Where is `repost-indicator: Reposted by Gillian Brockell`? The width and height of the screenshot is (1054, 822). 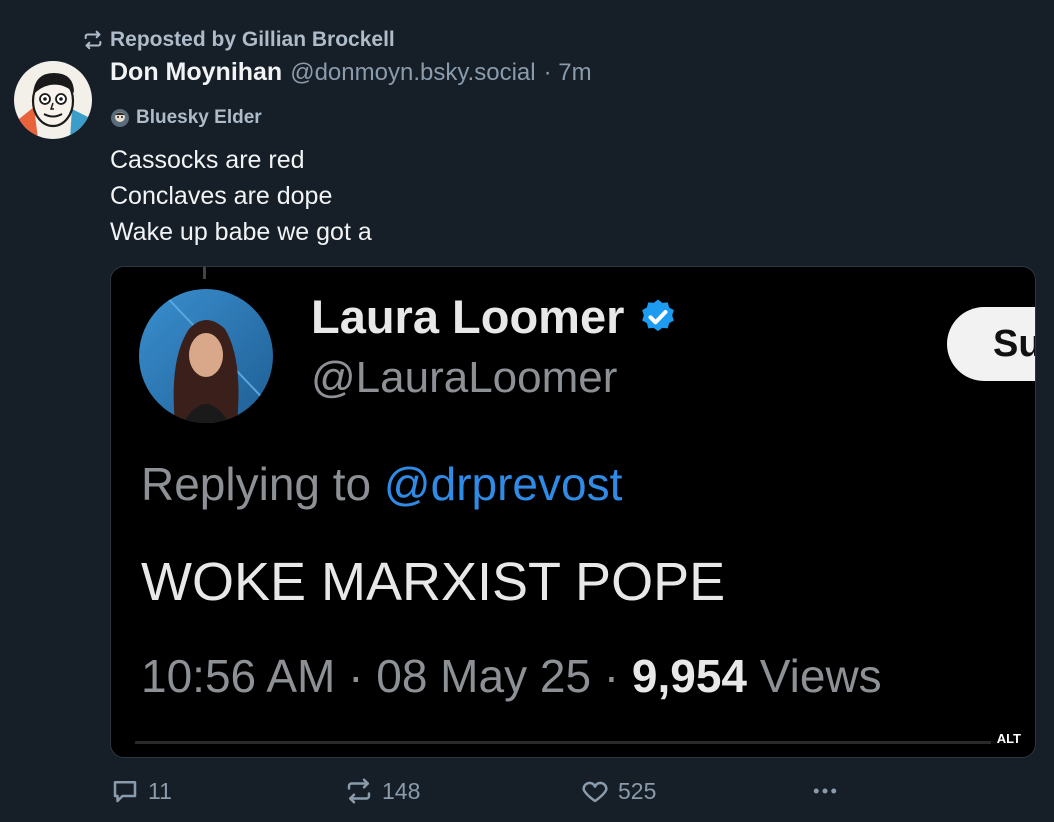
repost-indicator: Reposted by Gillian Brockell is located at coordinates (238, 40).